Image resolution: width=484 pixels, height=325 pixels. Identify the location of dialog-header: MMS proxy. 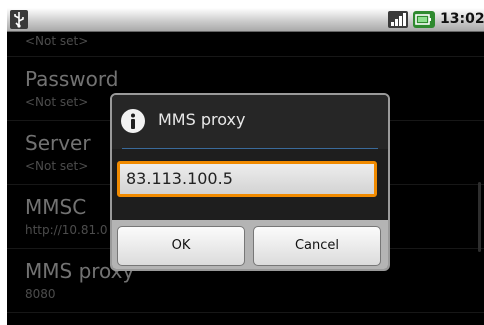
(250, 122).